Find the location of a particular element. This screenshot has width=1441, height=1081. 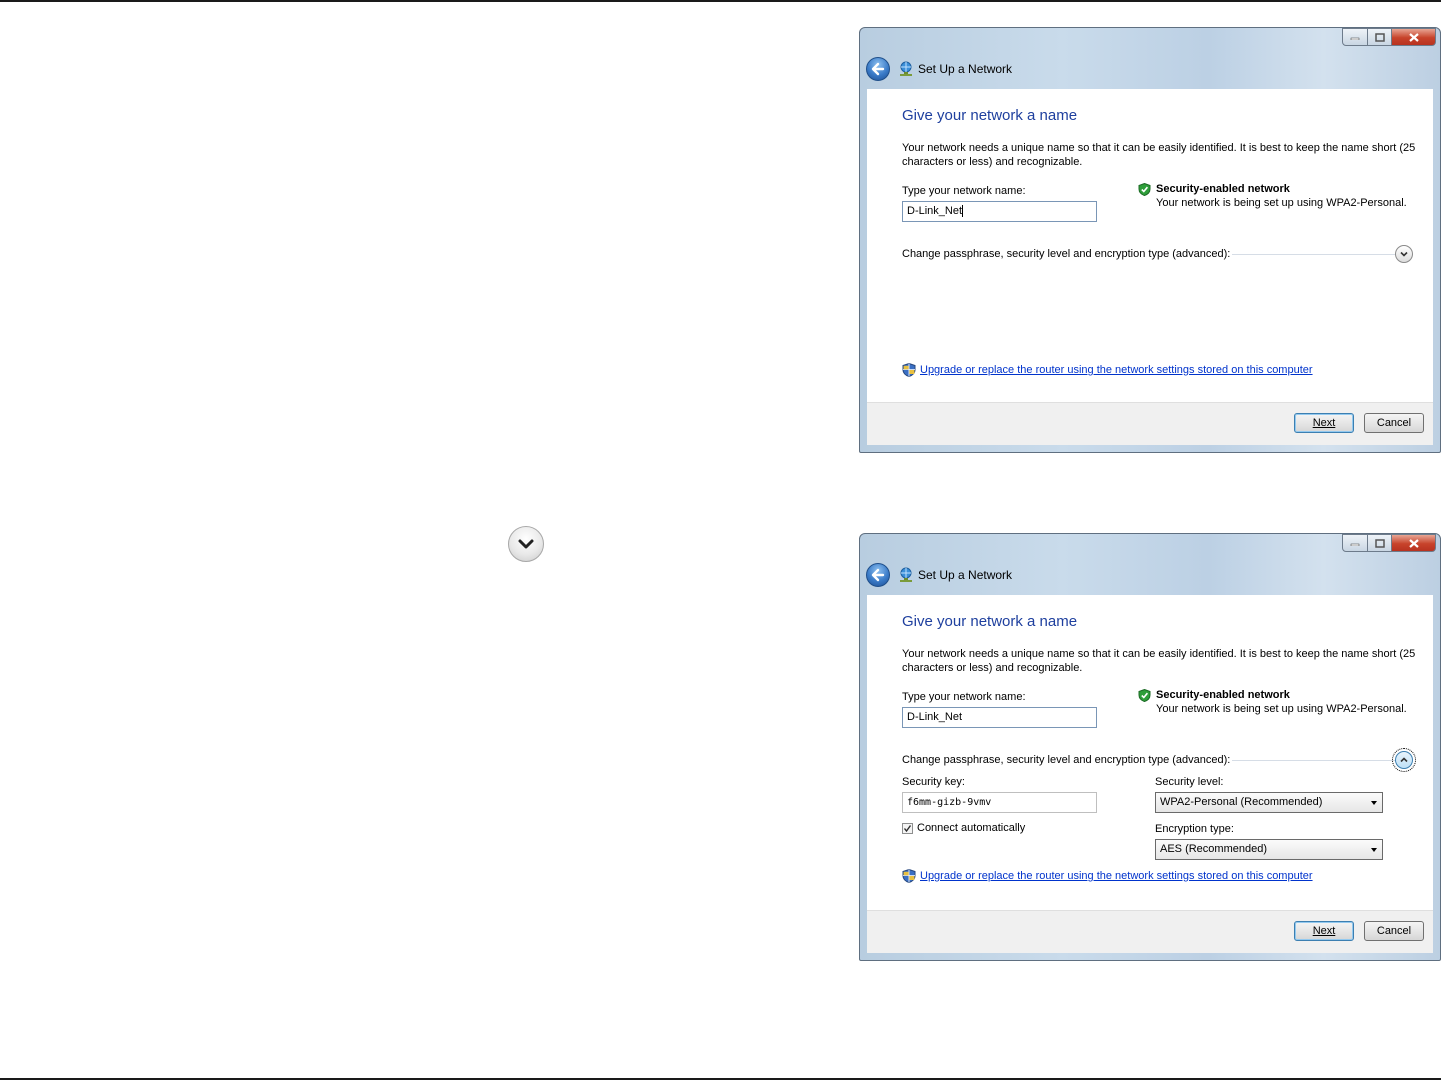

connect-automatically-checkbox is located at coordinates (907, 828).